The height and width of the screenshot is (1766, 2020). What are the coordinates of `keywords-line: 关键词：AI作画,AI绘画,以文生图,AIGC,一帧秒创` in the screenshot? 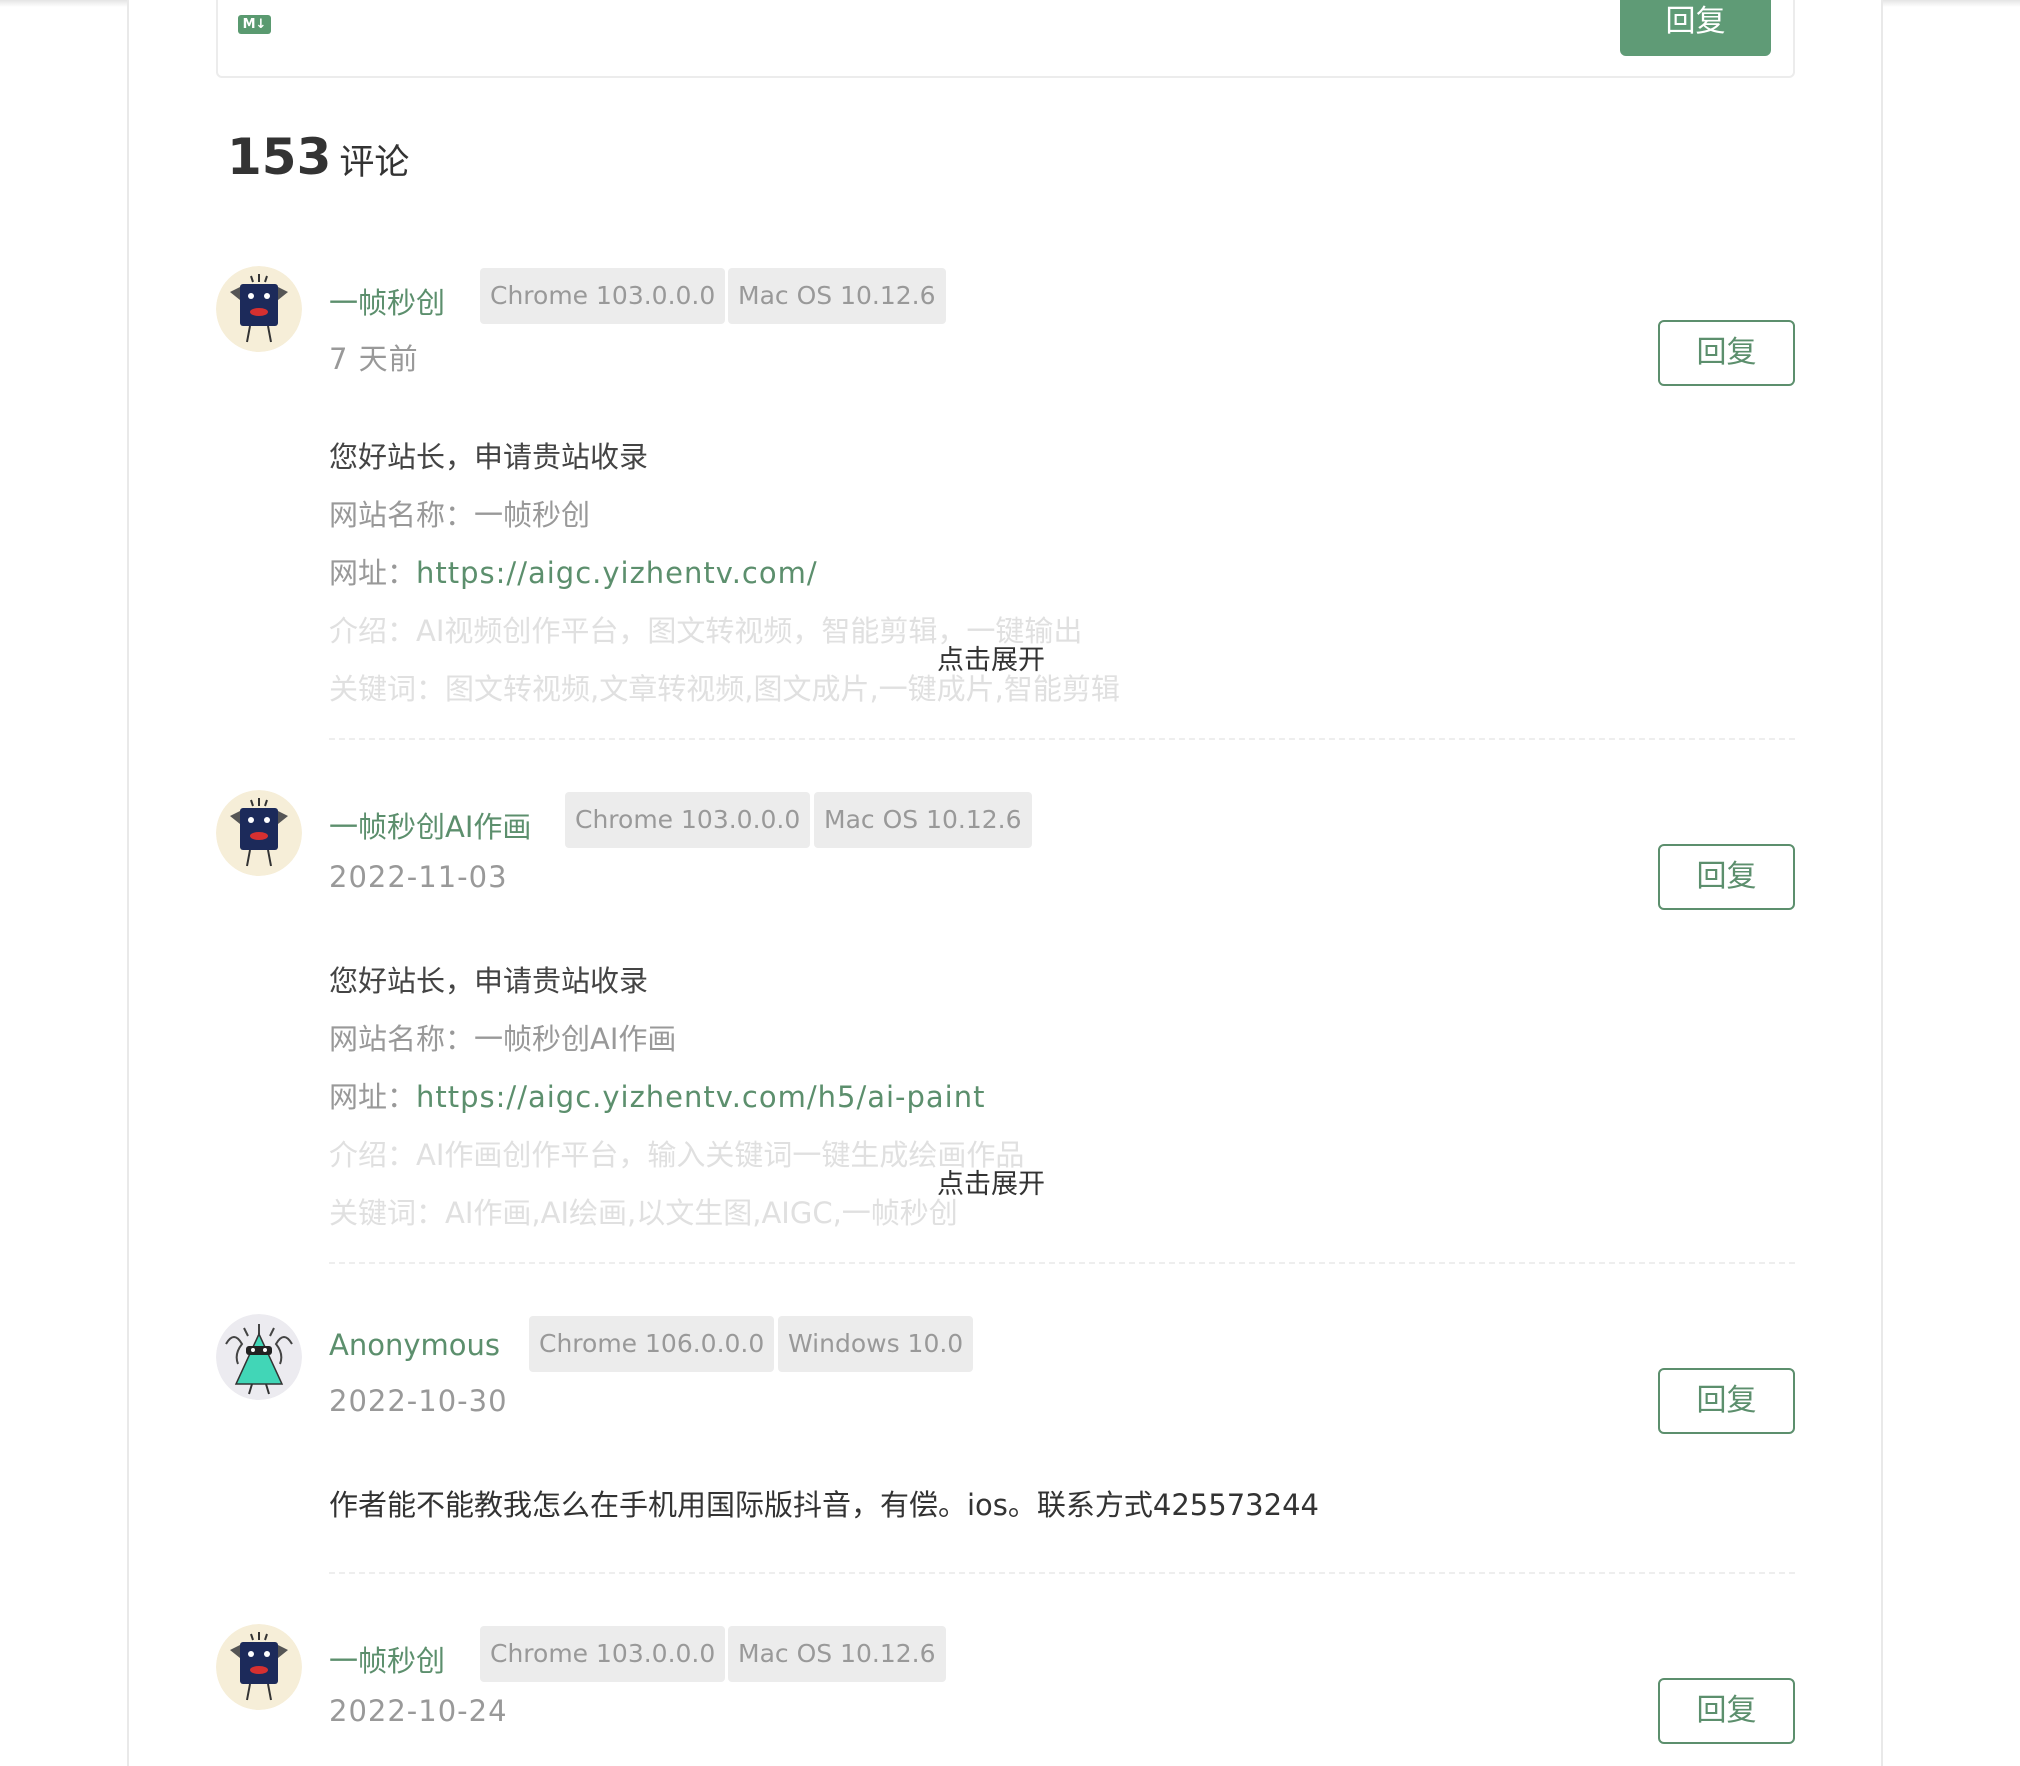 It's located at (643, 1213).